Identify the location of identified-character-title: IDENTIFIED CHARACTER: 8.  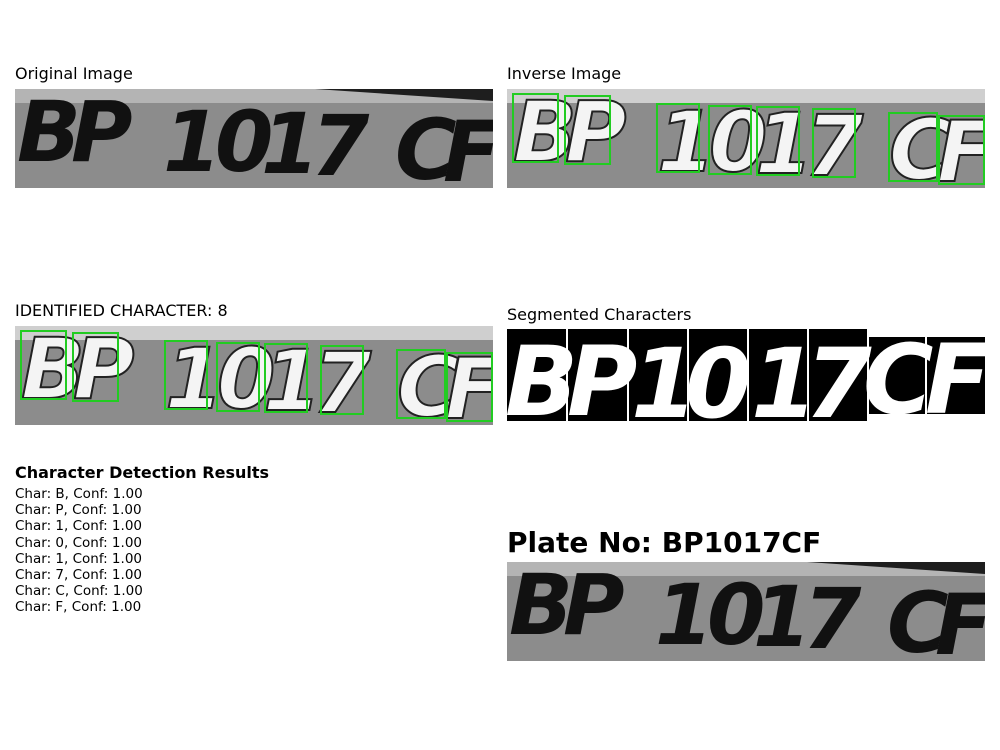
(121, 310).